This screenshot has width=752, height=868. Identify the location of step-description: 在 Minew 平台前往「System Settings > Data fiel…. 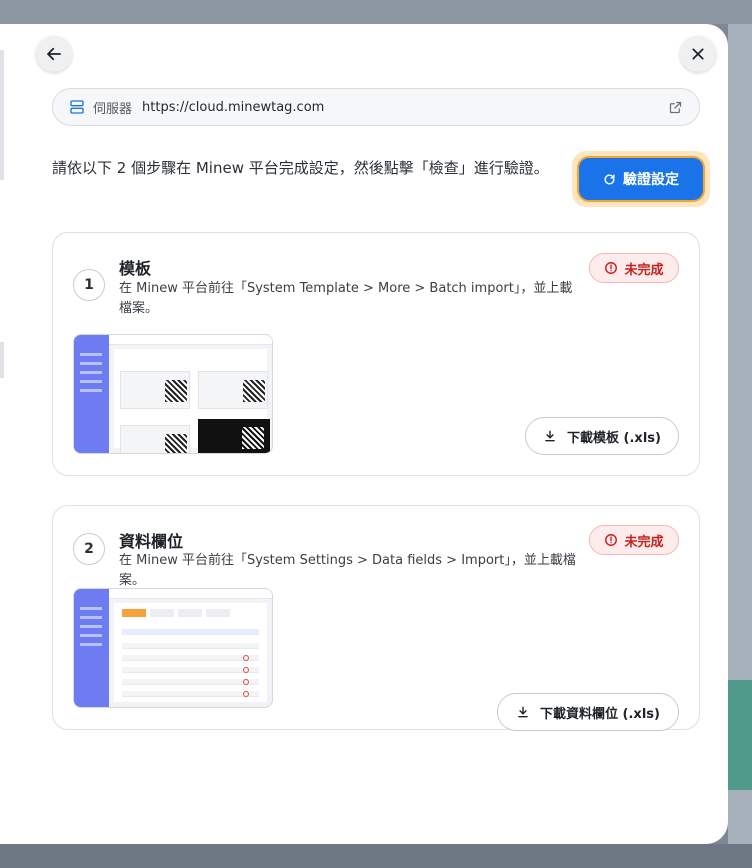
(347, 570).